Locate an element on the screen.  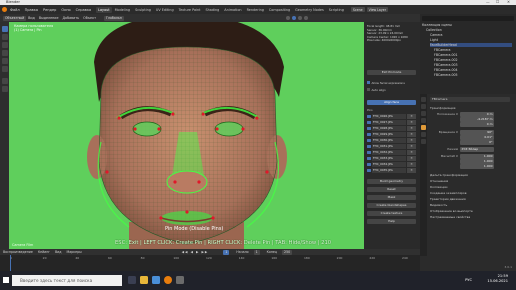
scene-selector: Scene is located at coordinates (357, 9).